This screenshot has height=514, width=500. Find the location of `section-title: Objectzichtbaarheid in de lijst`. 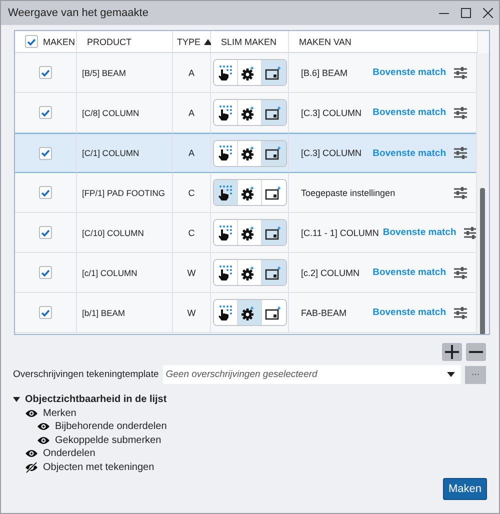

section-title: Objectzichtbaarheid in de lijst is located at coordinates (96, 400).